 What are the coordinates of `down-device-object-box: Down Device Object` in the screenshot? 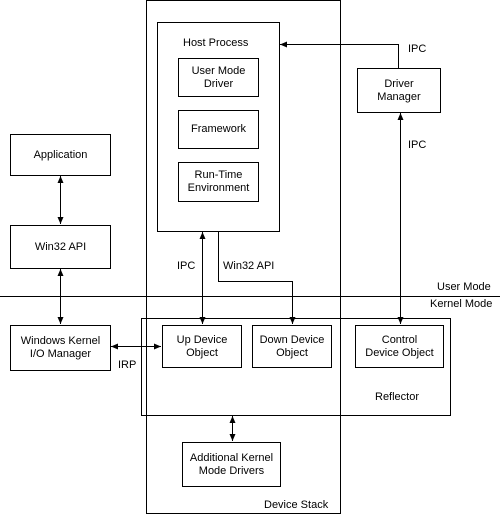 It's located at (292, 346).